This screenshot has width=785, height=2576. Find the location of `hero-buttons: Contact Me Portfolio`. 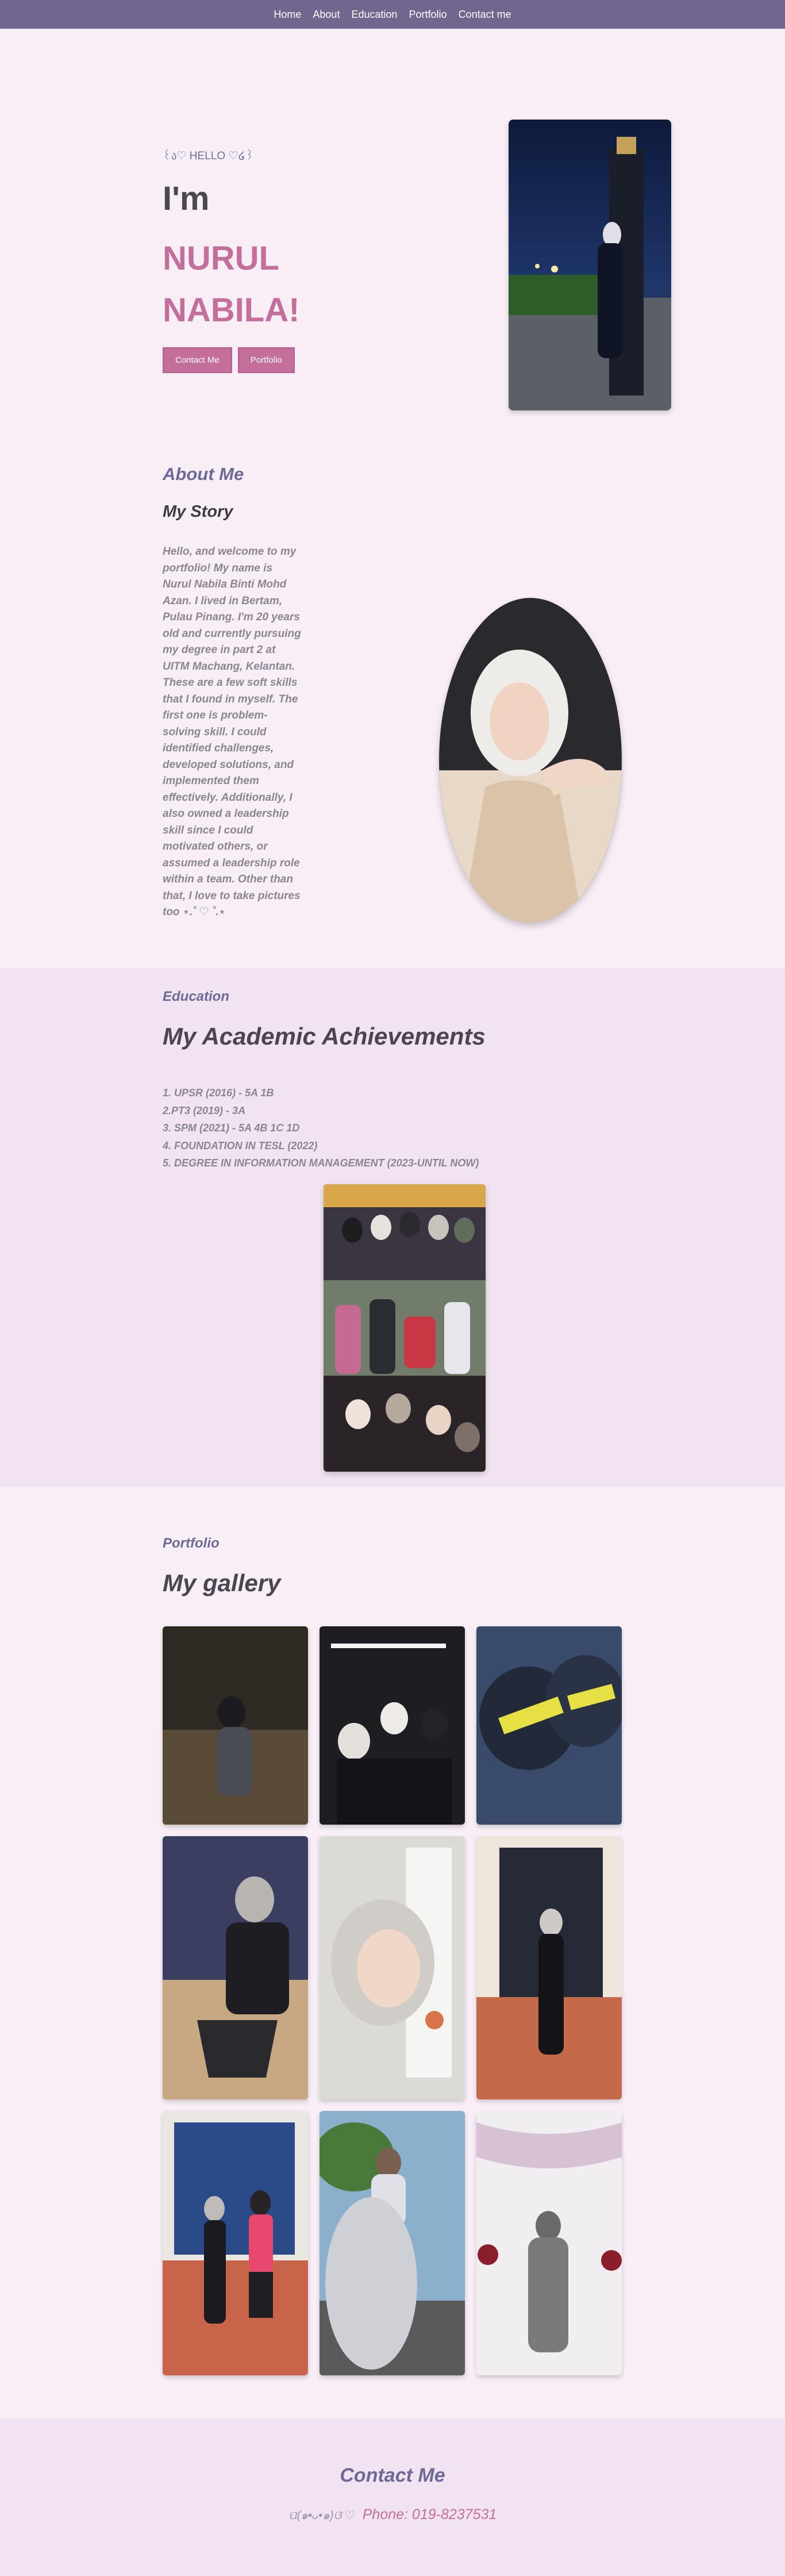

hero-buttons: Contact Me Portfolio is located at coordinates (229, 360).